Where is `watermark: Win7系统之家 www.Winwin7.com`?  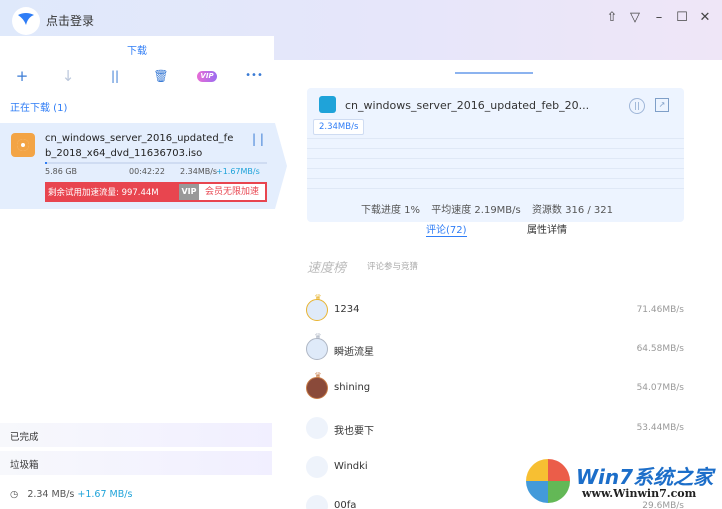 watermark: Win7系统之家 www.Winwin7.com is located at coordinates (624, 483).